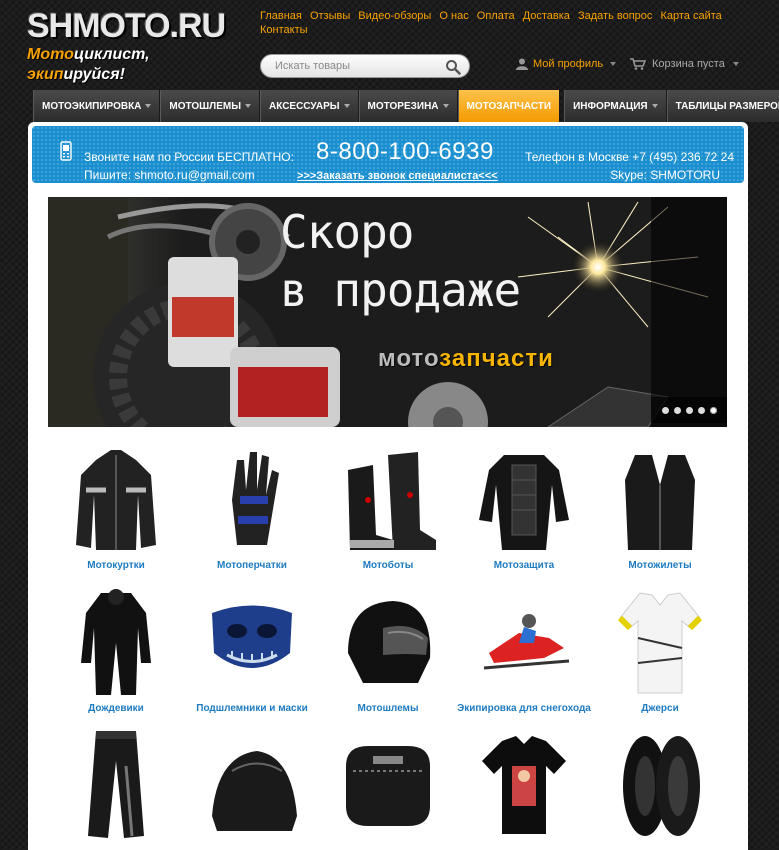 The width and height of the screenshot is (779, 850). Describe the element at coordinates (254, 791) in the screenshot. I see `cover-icon` at that location.